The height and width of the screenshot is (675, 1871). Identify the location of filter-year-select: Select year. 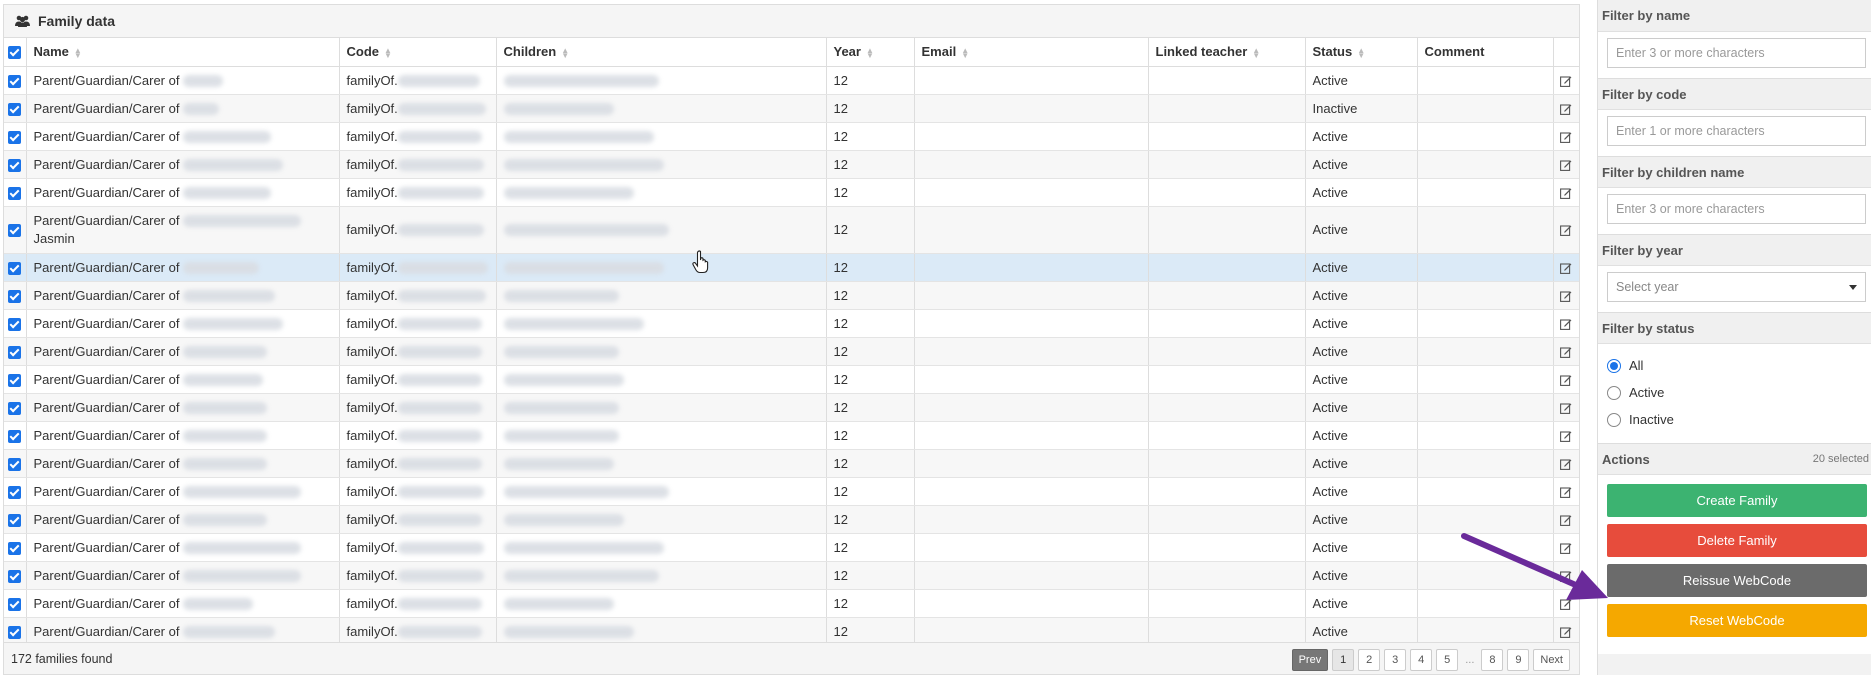
(1736, 287).